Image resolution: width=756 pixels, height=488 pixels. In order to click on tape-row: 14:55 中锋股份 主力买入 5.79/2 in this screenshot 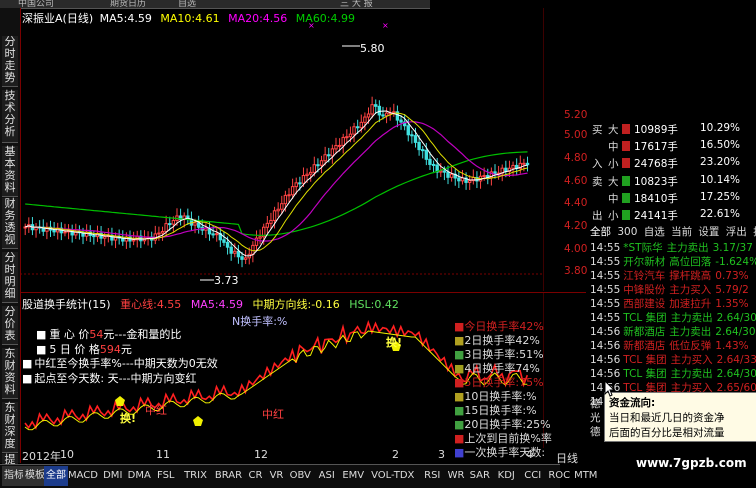, I will do `click(669, 289)`.